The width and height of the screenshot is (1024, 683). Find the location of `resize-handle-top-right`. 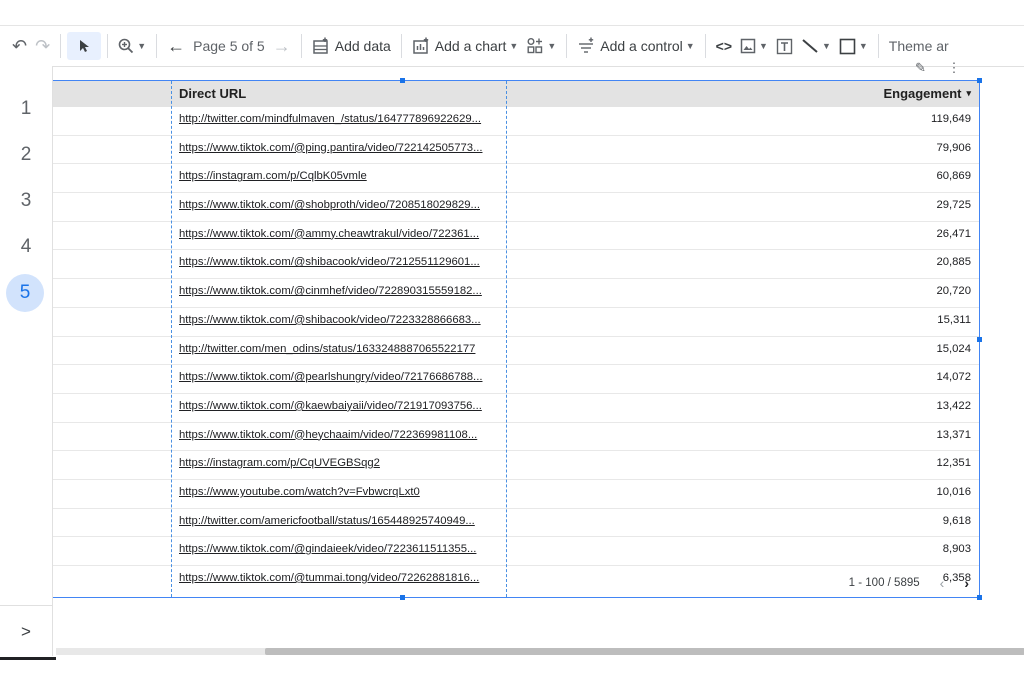

resize-handle-top-right is located at coordinates (979, 80).